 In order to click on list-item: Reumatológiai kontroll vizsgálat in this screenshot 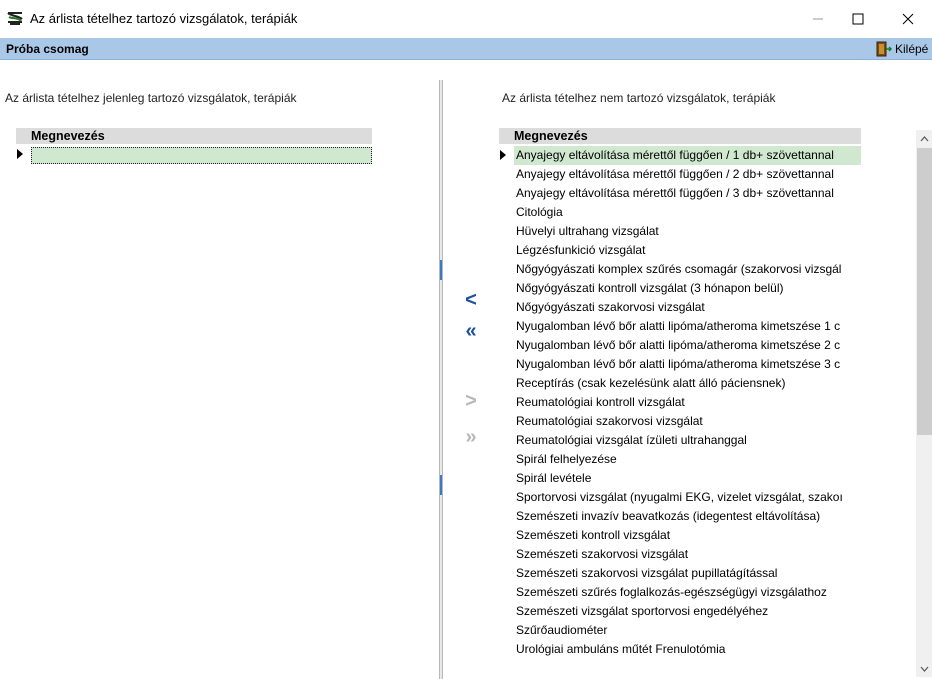, I will do `click(687, 402)`.